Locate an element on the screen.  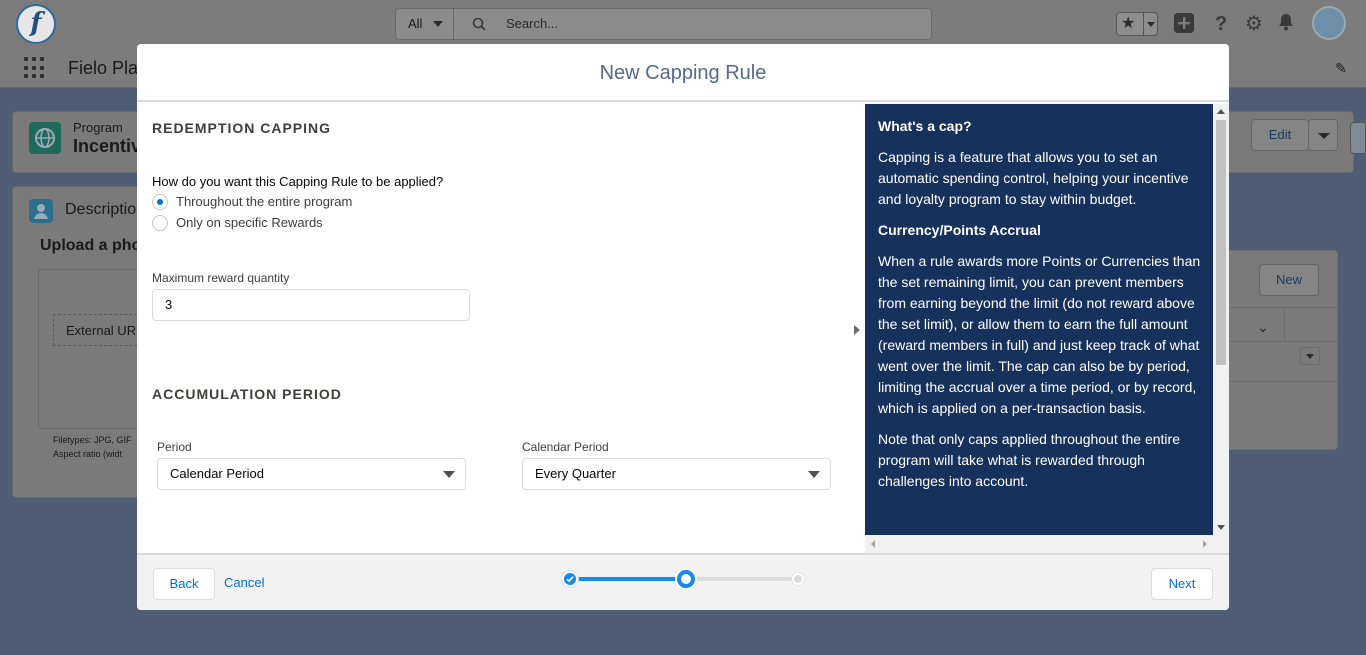
edit-button: Edit is located at coordinates (1280, 135).